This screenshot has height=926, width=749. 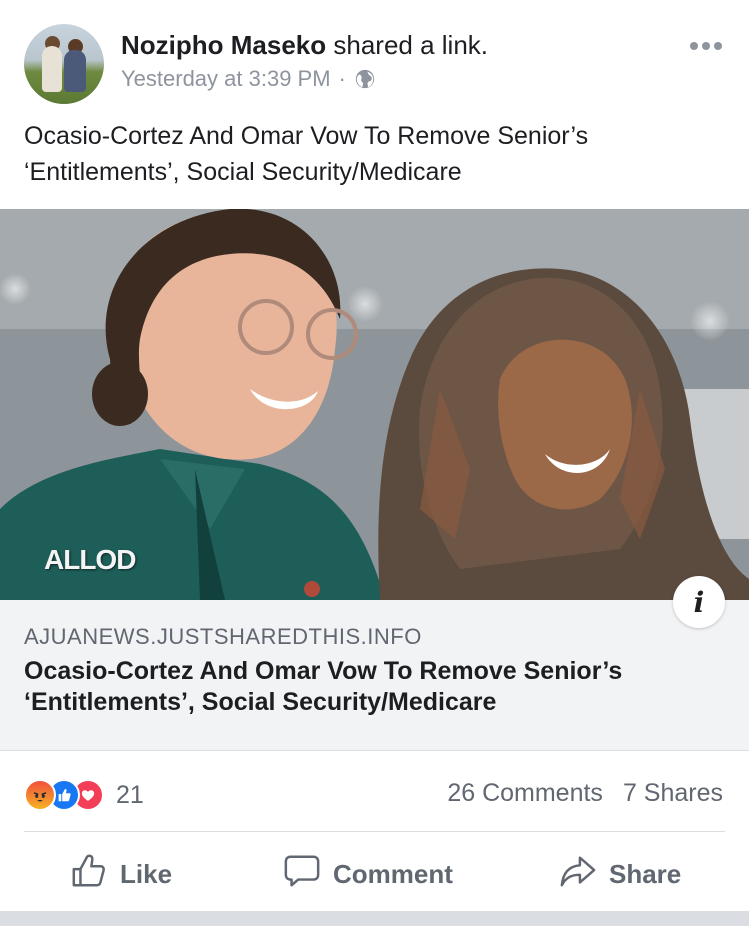 I want to click on author-name: Nozipho Maseko, so click(x=223, y=45).